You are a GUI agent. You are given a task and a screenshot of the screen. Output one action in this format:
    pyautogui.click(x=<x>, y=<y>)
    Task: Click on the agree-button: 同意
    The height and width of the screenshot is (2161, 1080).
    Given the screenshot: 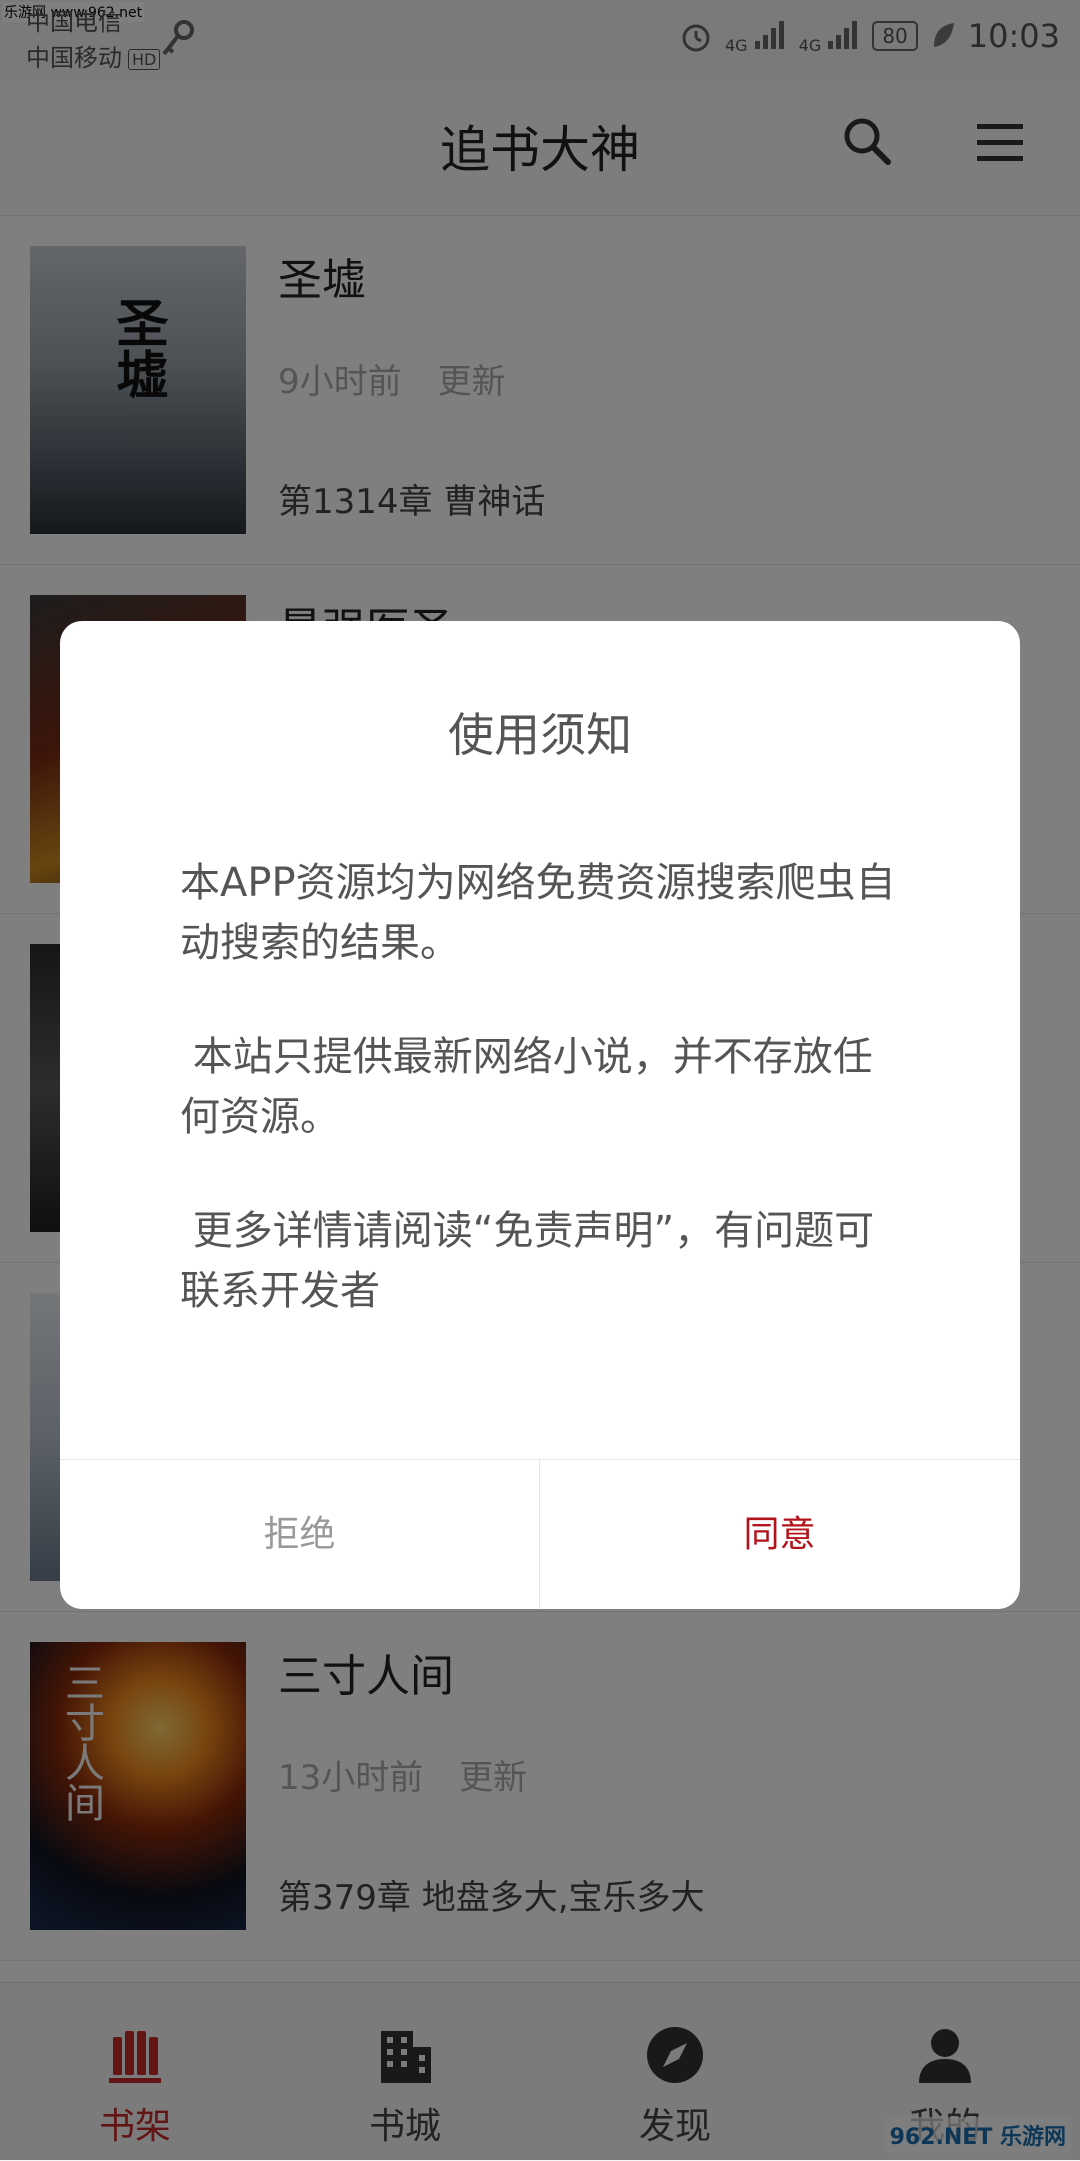 What is the action you would take?
    pyautogui.click(x=779, y=1534)
    